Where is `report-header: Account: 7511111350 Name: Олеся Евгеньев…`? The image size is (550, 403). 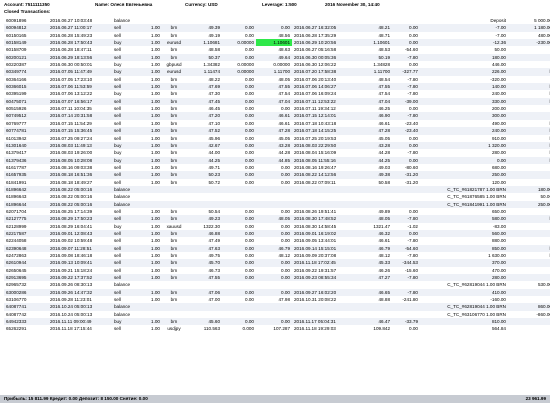
report-header: Account: 7511111350 Name: Олеся Евгеньев… is located at coordinates (275, 8).